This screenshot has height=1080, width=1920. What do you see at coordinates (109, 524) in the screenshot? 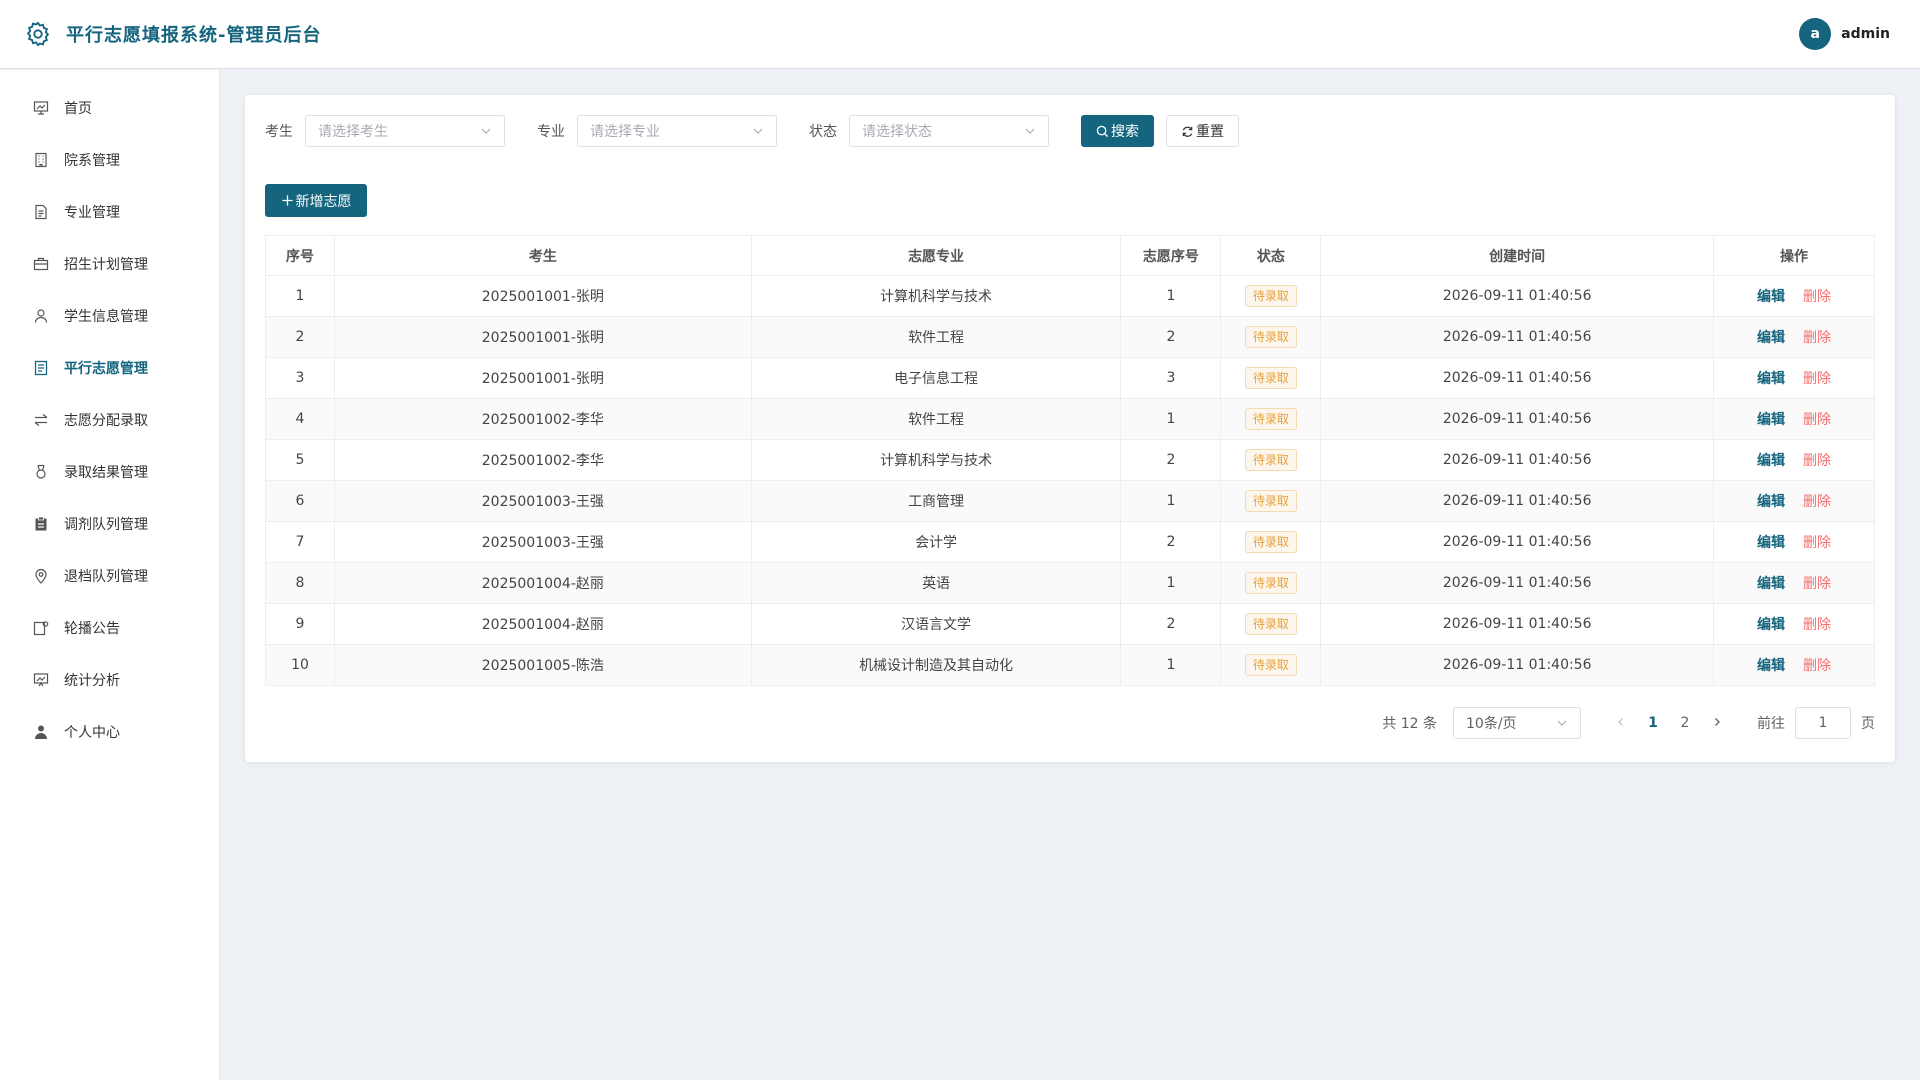
I see `sidebar-item-adjustment-queue: 调剂队列管理` at bounding box center [109, 524].